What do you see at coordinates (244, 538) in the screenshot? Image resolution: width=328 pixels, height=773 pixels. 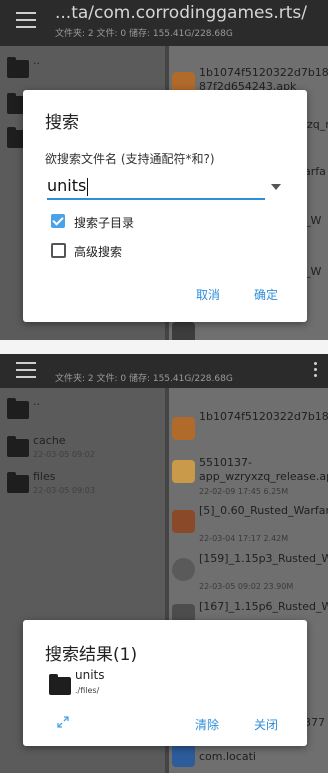 I see `list-item-meta: 22-03-04 17:17 2.42M` at bounding box center [244, 538].